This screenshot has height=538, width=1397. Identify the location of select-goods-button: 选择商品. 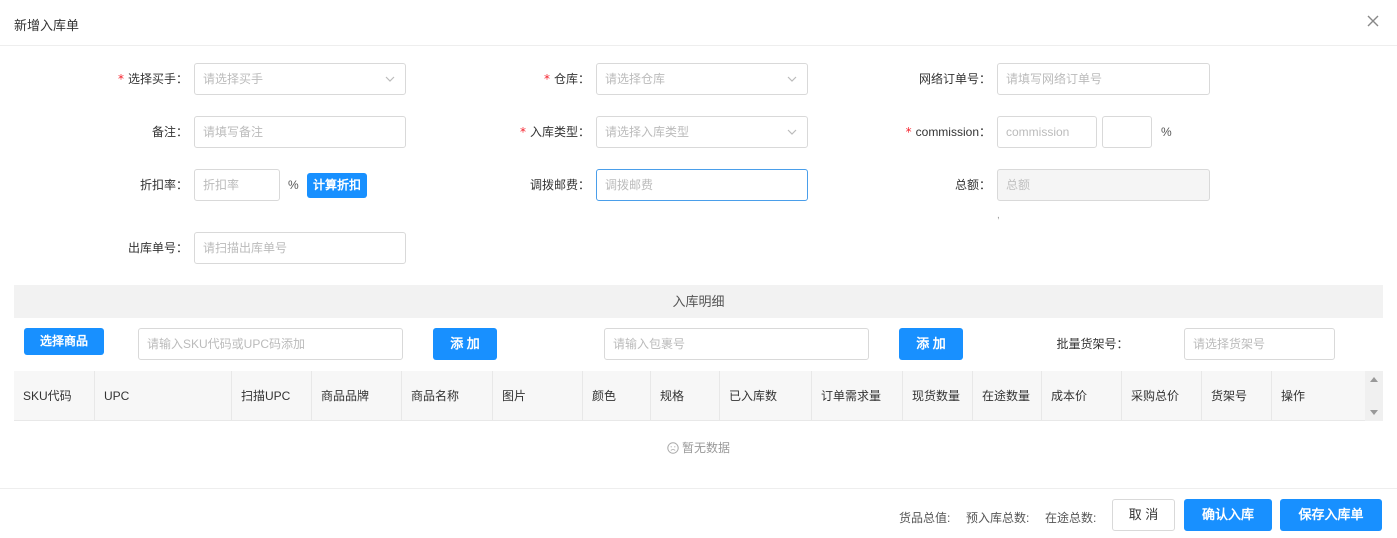
(64, 341).